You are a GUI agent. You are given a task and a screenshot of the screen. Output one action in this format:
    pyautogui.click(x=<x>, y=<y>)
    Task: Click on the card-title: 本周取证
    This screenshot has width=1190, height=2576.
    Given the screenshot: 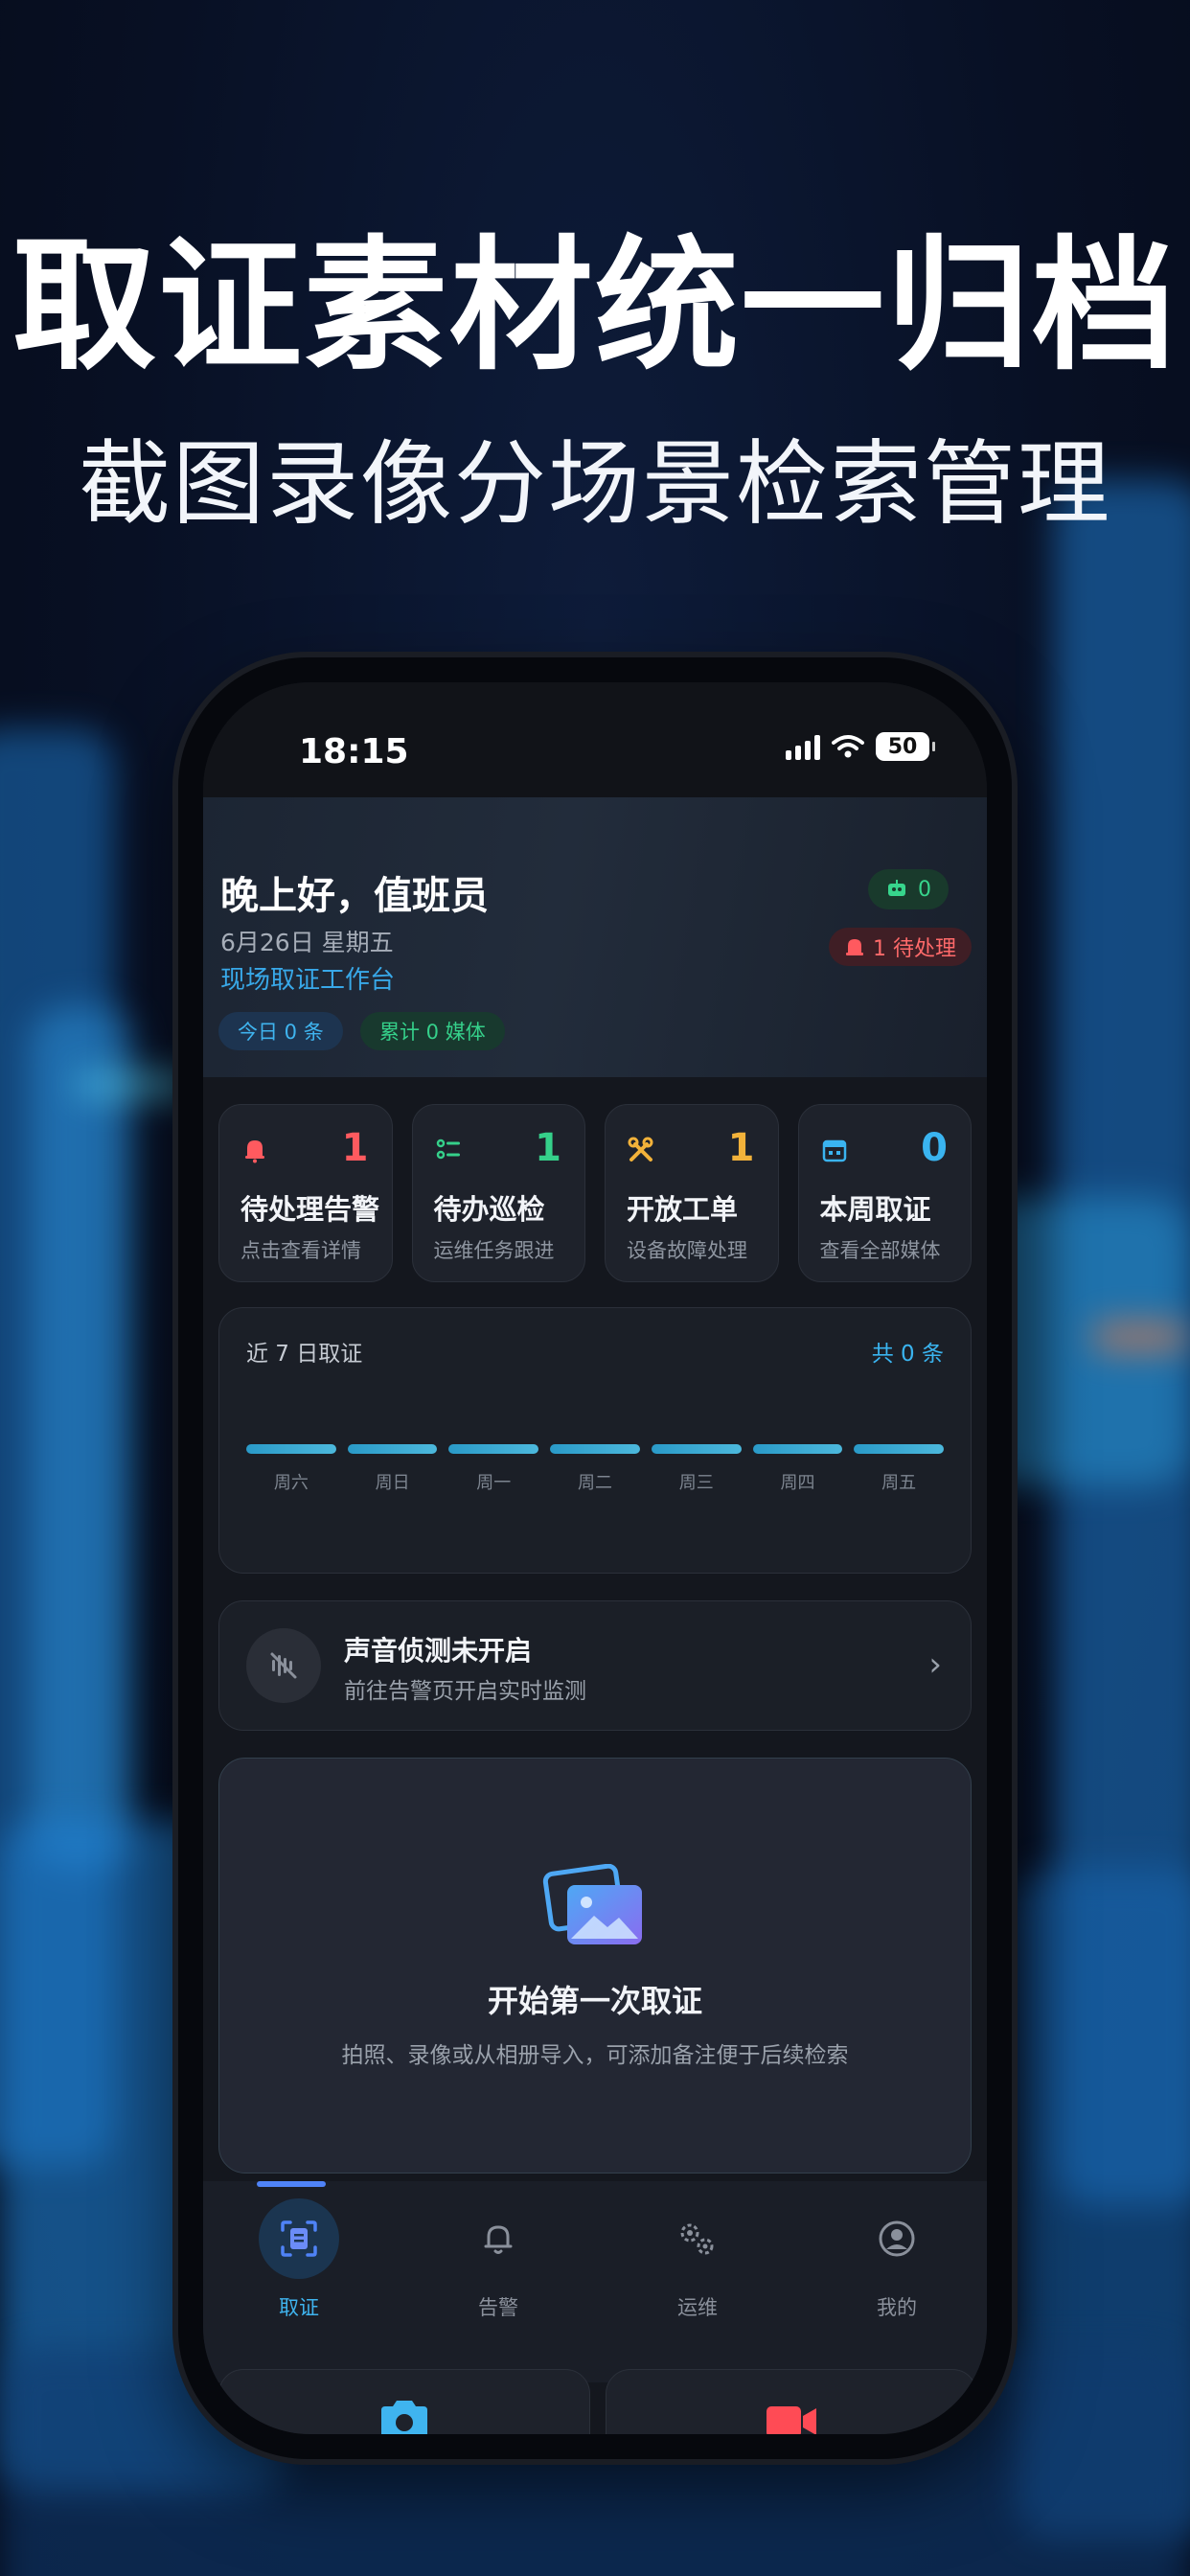 What is the action you would take?
    pyautogui.click(x=875, y=1209)
    